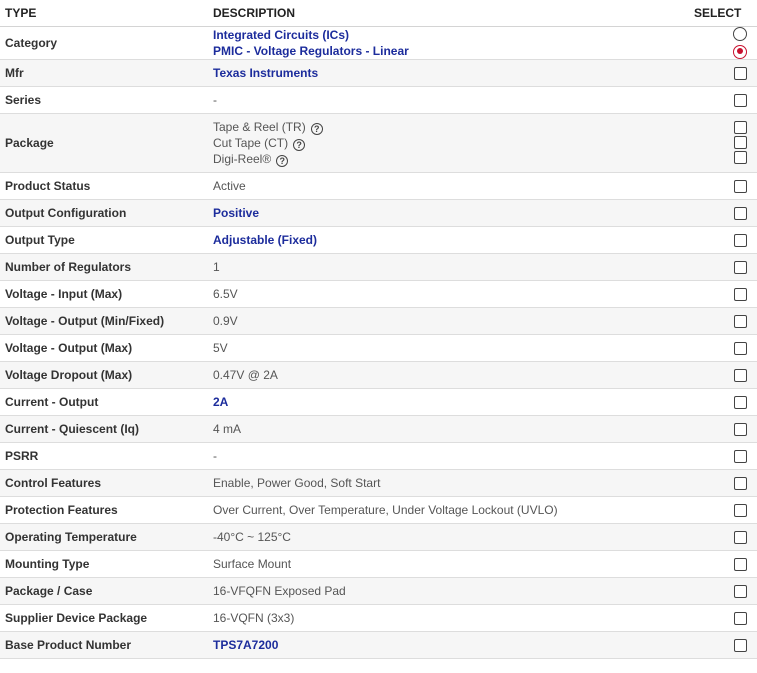  I want to click on table-row-mounting-type: Mounting Type Surface Mount, so click(378, 564).